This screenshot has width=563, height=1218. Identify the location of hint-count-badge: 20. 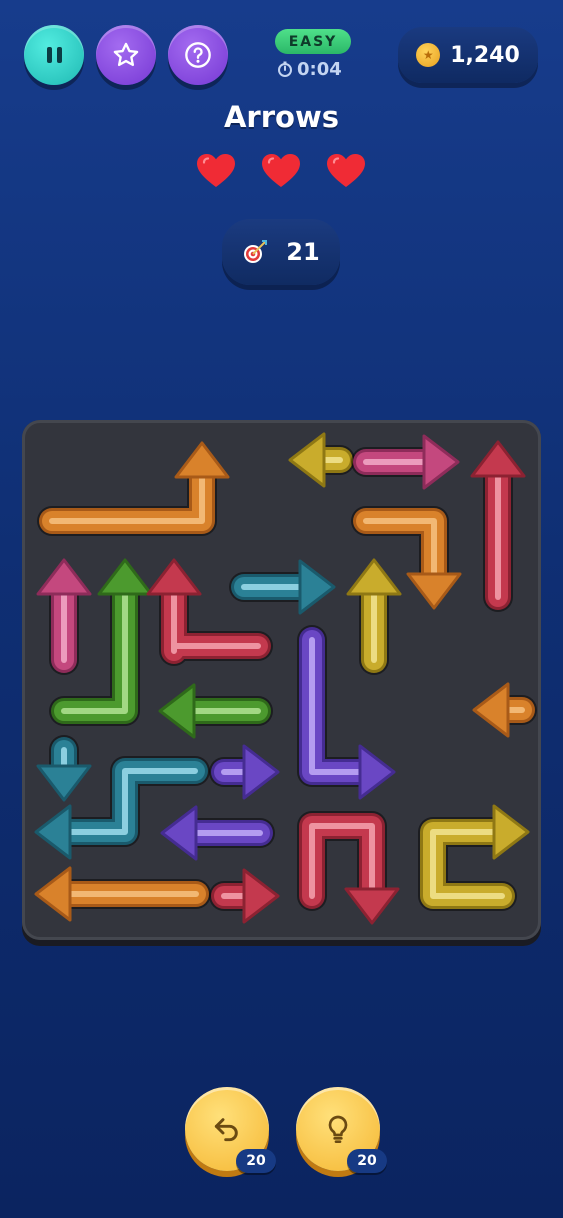
(367, 1161).